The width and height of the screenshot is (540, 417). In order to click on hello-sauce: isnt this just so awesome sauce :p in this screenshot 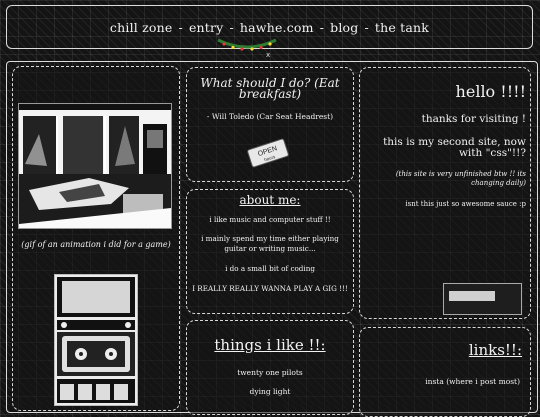, I will do `click(465, 204)`.